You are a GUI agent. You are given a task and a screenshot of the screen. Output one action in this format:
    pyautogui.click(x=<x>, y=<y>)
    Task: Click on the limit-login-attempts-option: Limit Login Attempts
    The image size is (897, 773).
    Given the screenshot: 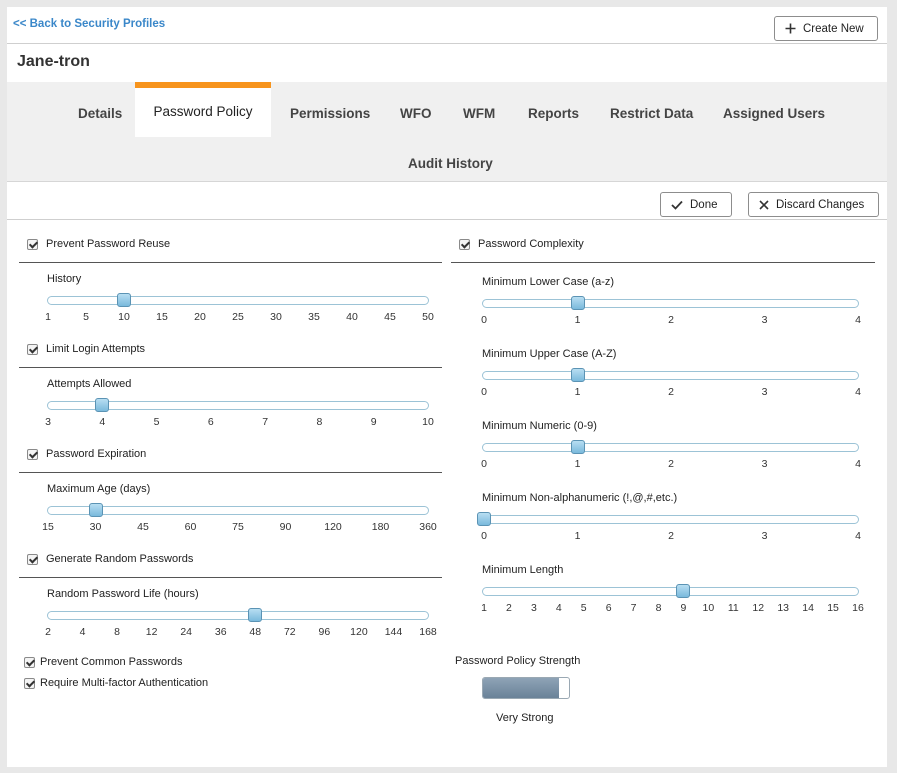 What is the action you would take?
    pyautogui.click(x=86, y=349)
    